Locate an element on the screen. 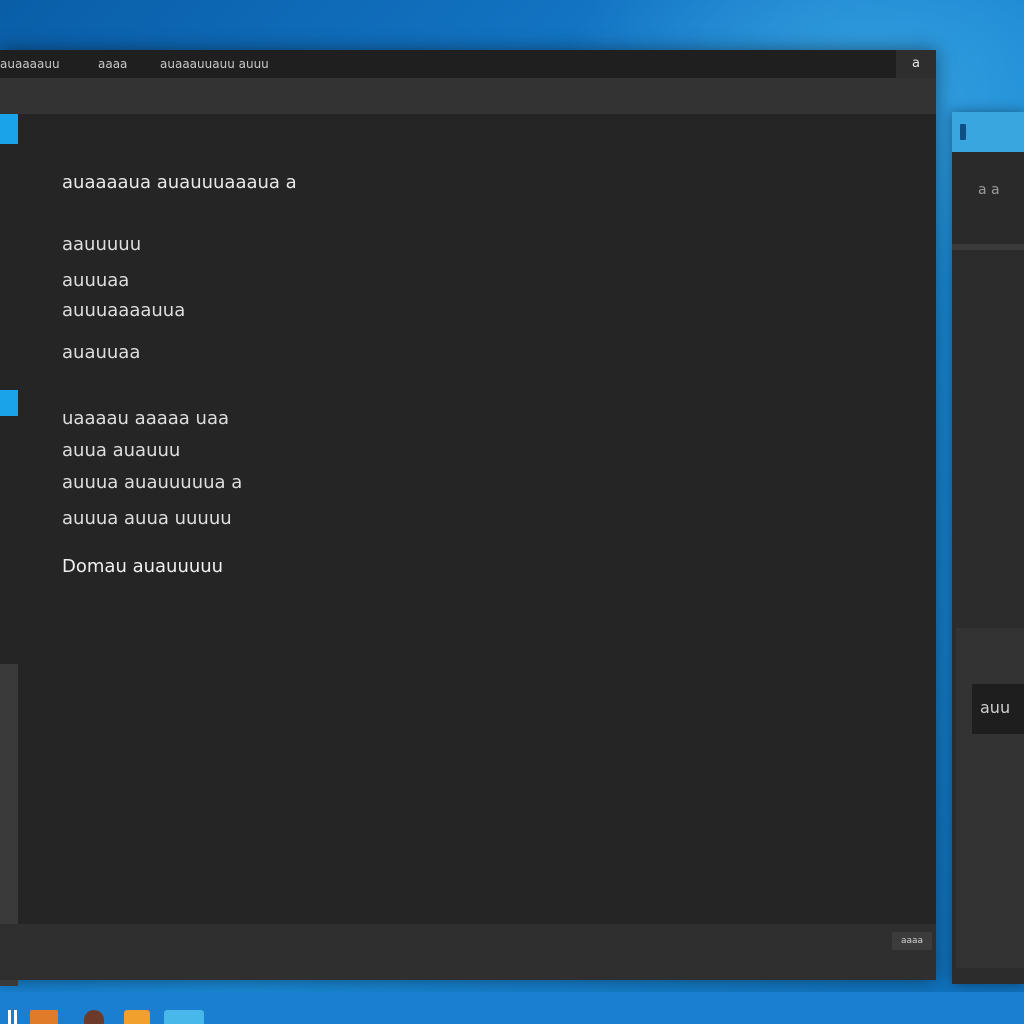 The height and width of the screenshot is (1024, 1024). folder-icon is located at coordinates (44, 1017).